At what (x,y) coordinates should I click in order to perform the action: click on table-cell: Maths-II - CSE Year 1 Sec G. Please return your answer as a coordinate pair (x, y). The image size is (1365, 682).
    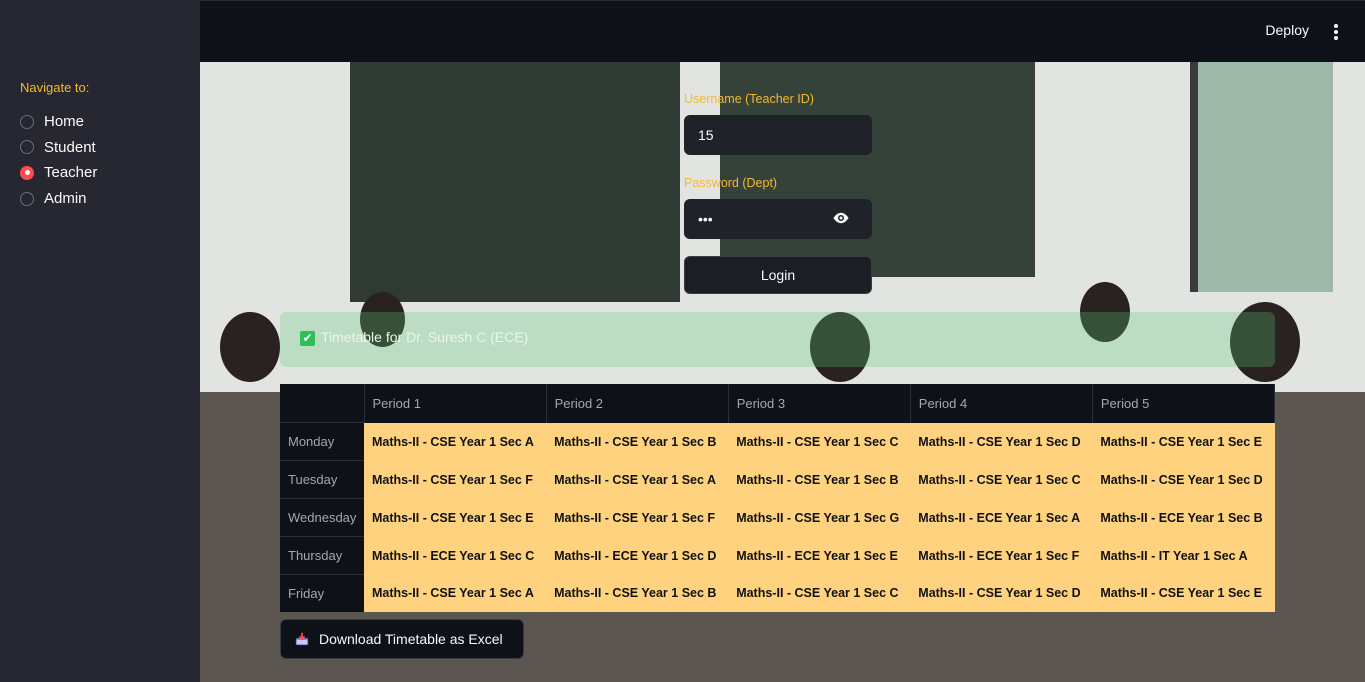
    Looking at the image, I should click on (819, 517).